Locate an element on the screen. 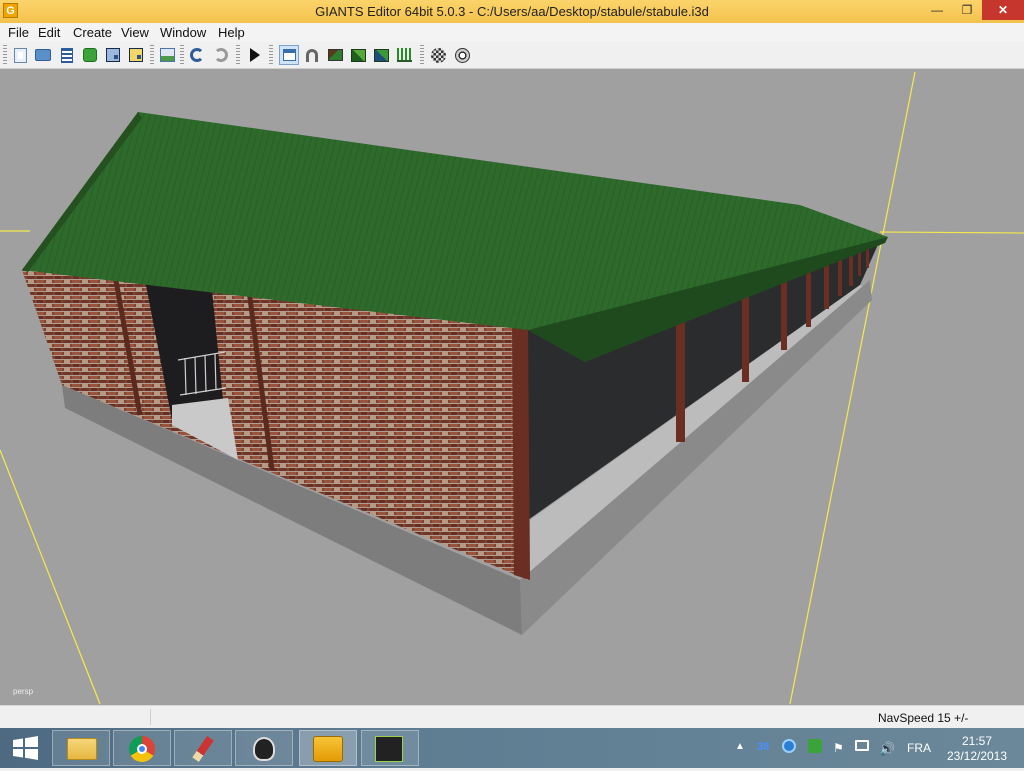  clock-time: 21:57 is located at coordinates (977, 741).